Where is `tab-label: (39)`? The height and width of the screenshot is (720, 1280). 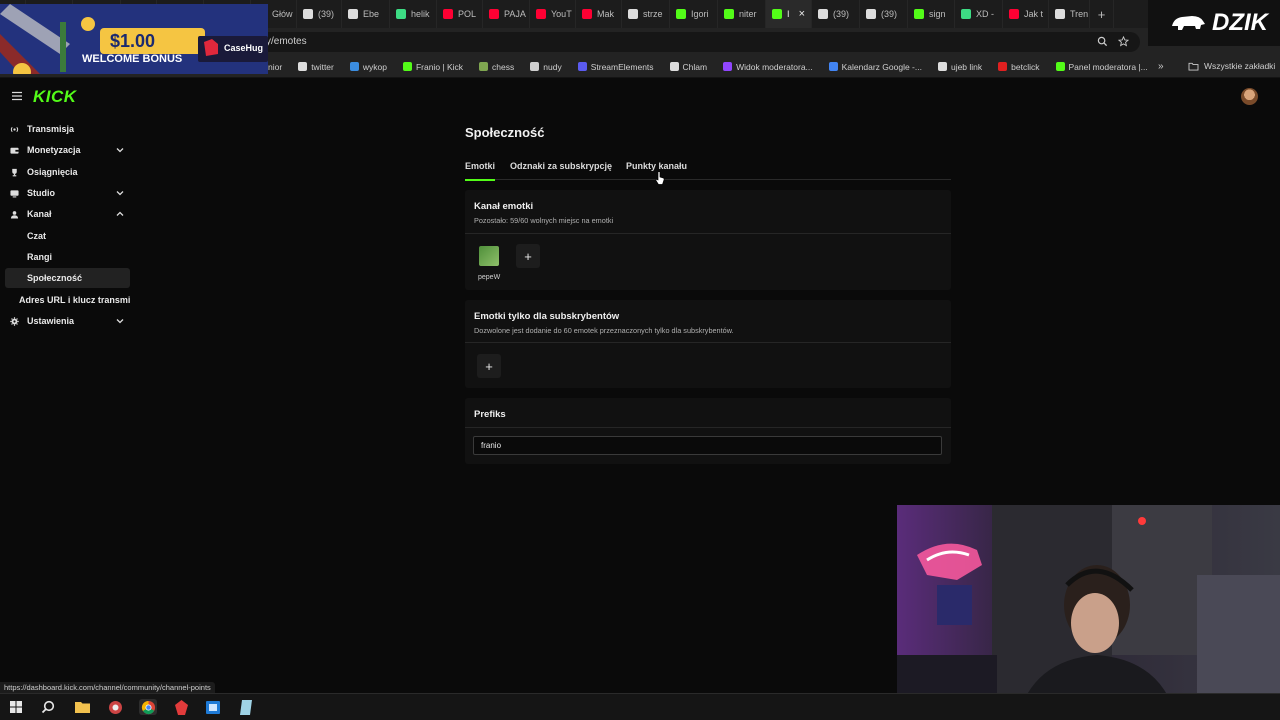 tab-label: (39) is located at coordinates (326, 14).